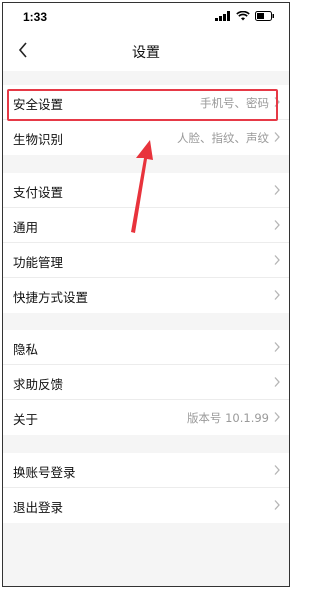 Image resolution: width=320 pixels, height=589 pixels. I want to click on settings-row-features: 功能管理, so click(146, 260).